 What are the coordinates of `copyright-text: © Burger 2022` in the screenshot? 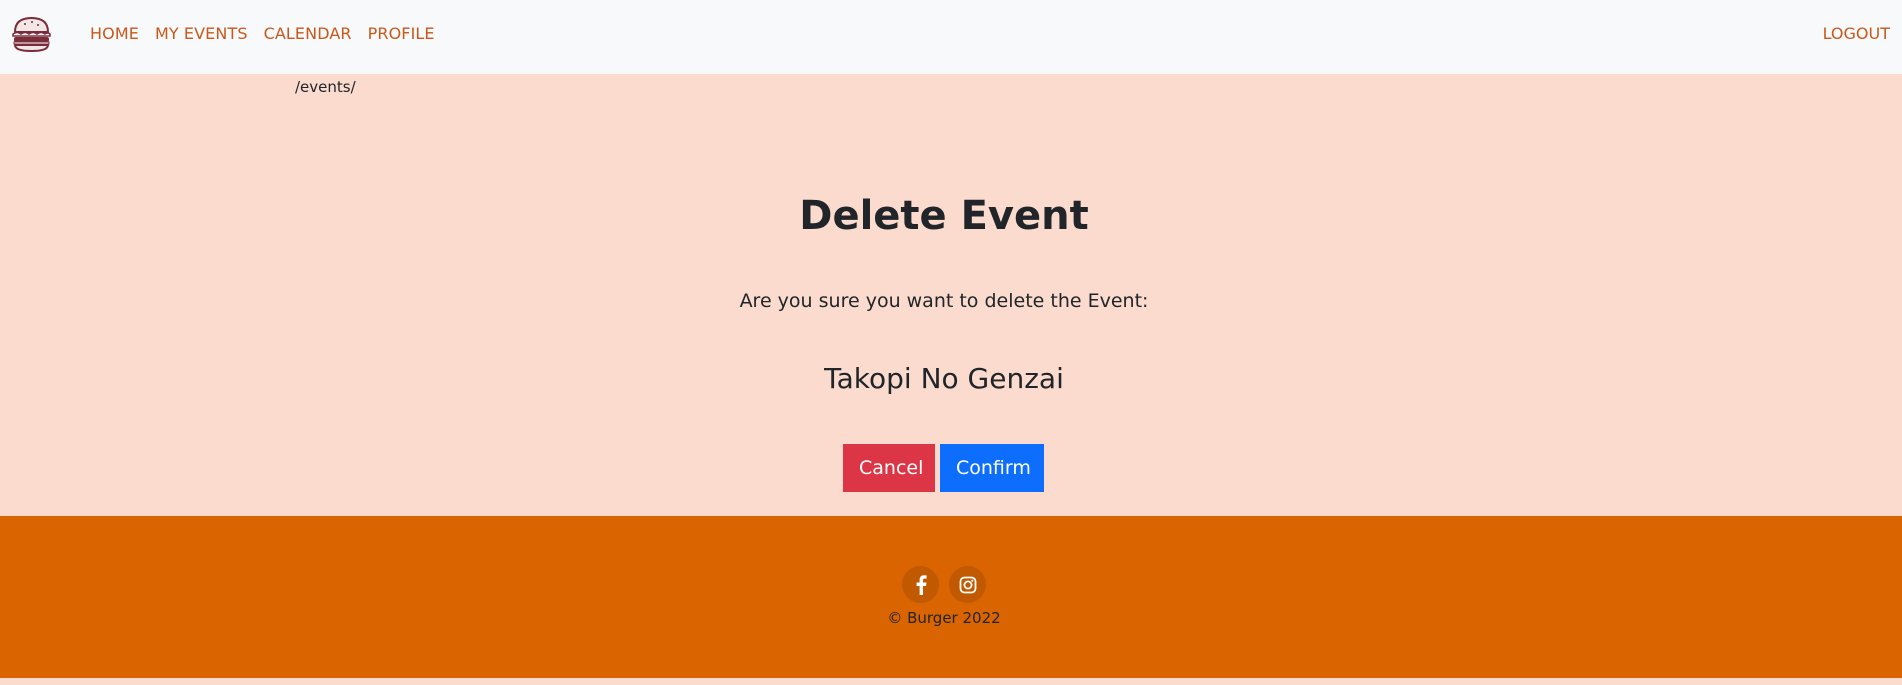 It's located at (944, 618).